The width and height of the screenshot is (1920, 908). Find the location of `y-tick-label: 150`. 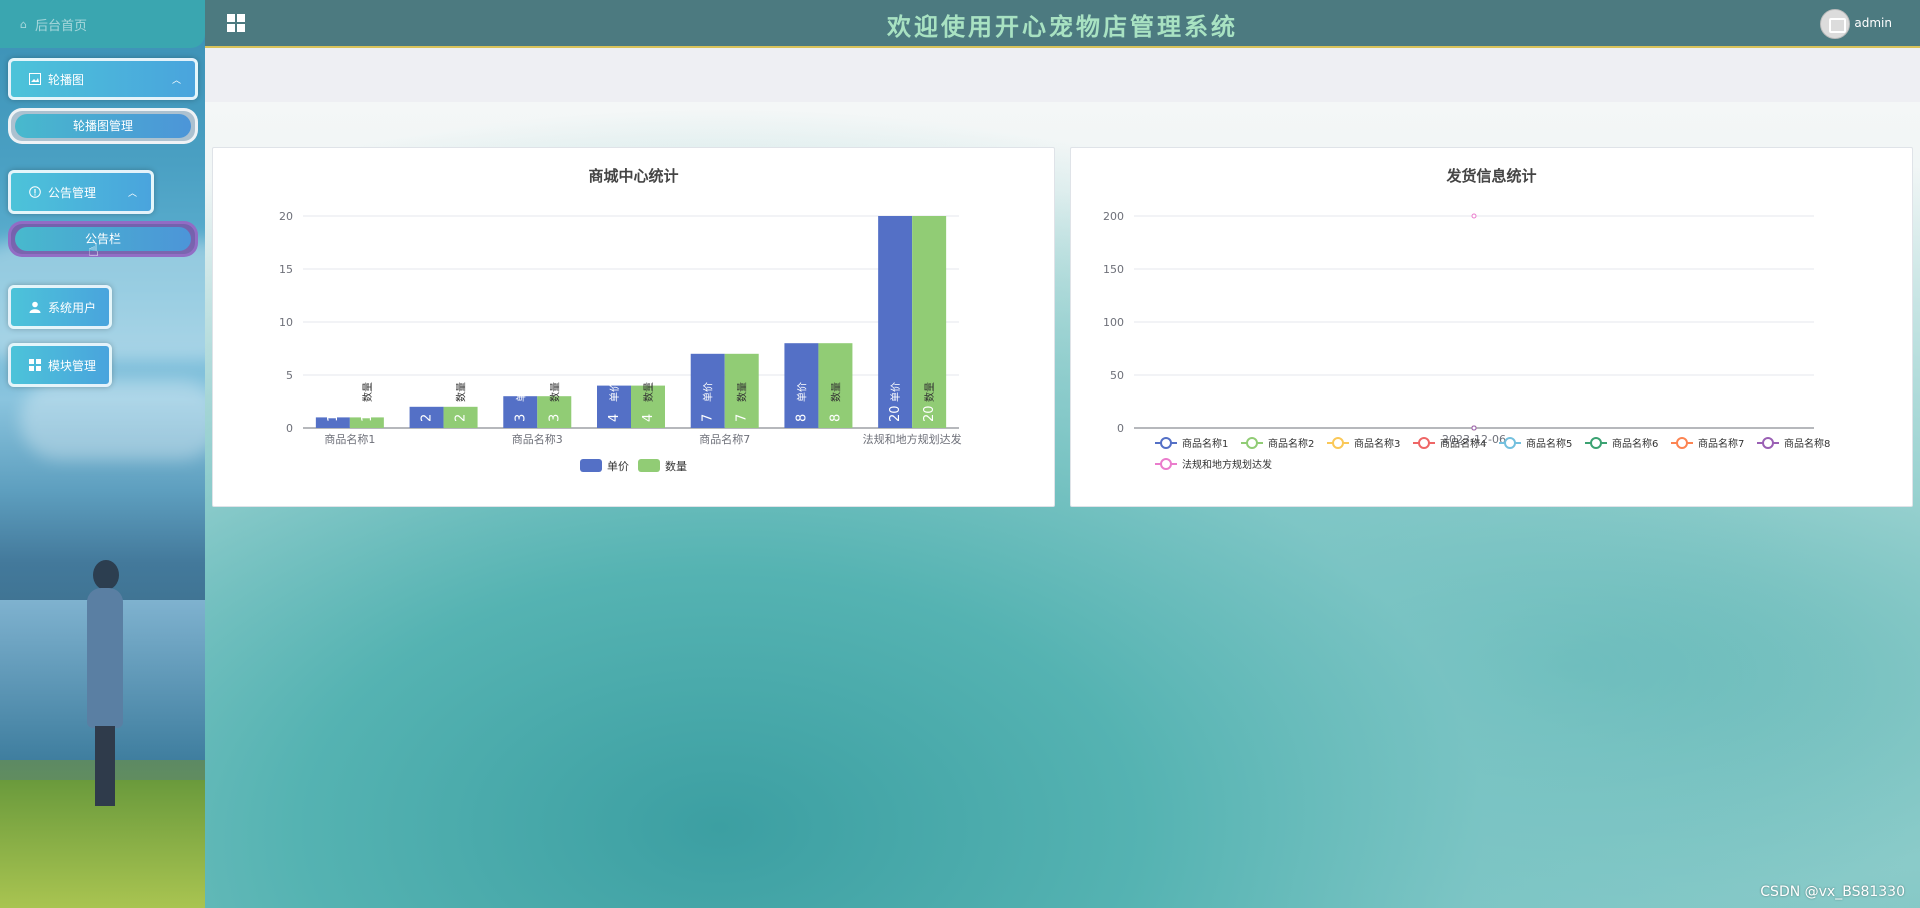

y-tick-label: 150 is located at coordinates (1113, 269).